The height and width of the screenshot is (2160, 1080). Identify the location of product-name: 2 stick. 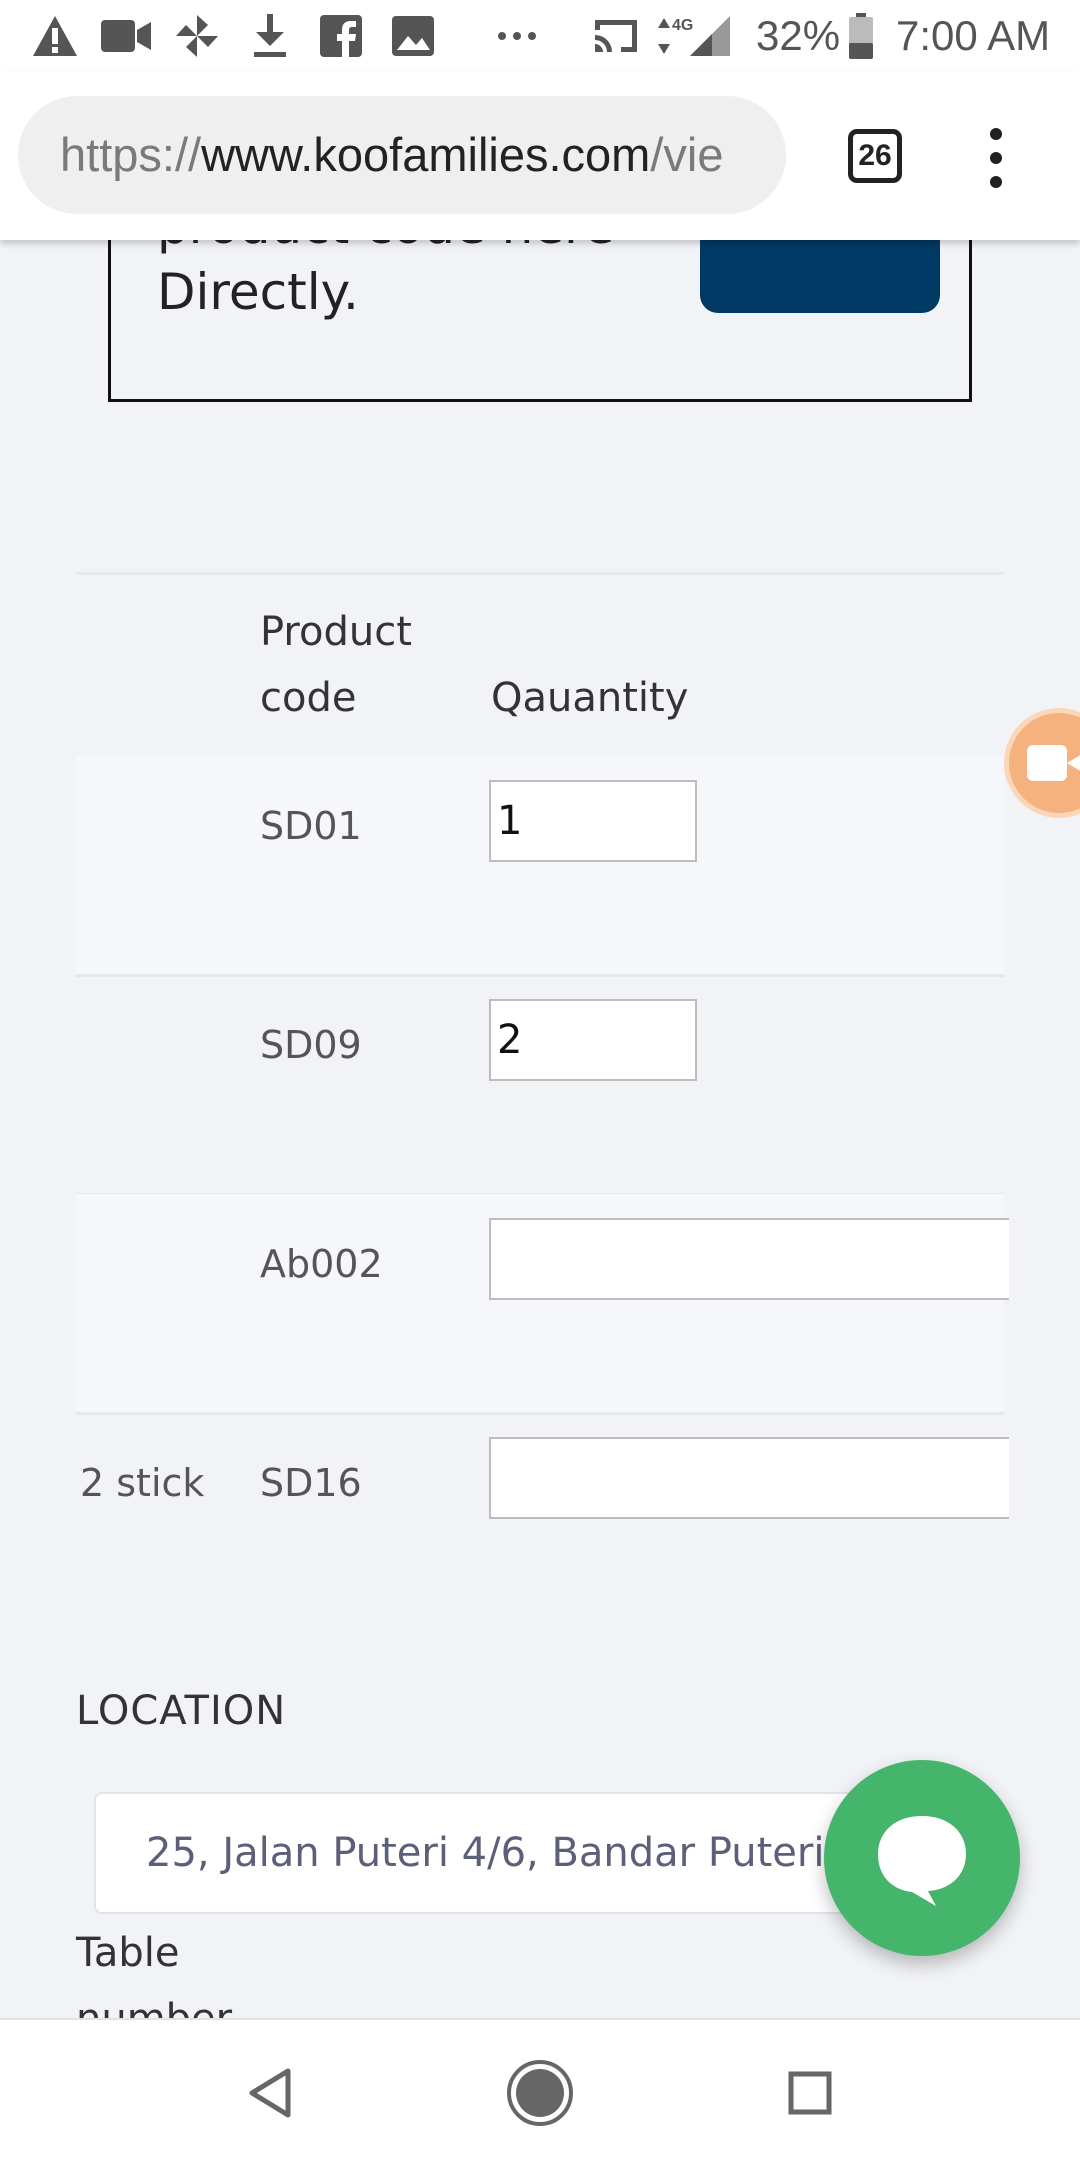
(142, 1483).